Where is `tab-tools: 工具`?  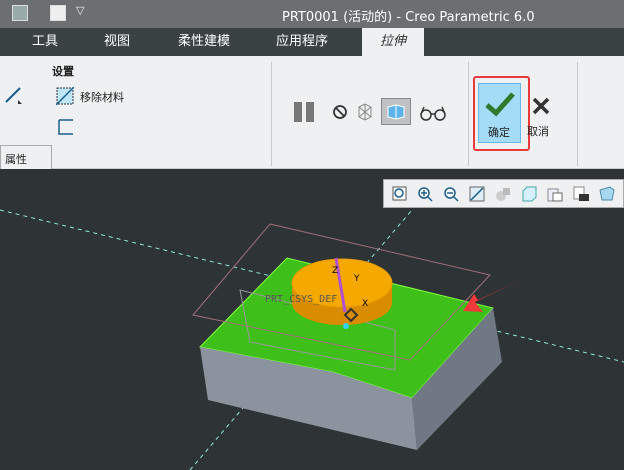
tab-tools: 工具 is located at coordinates (45, 42).